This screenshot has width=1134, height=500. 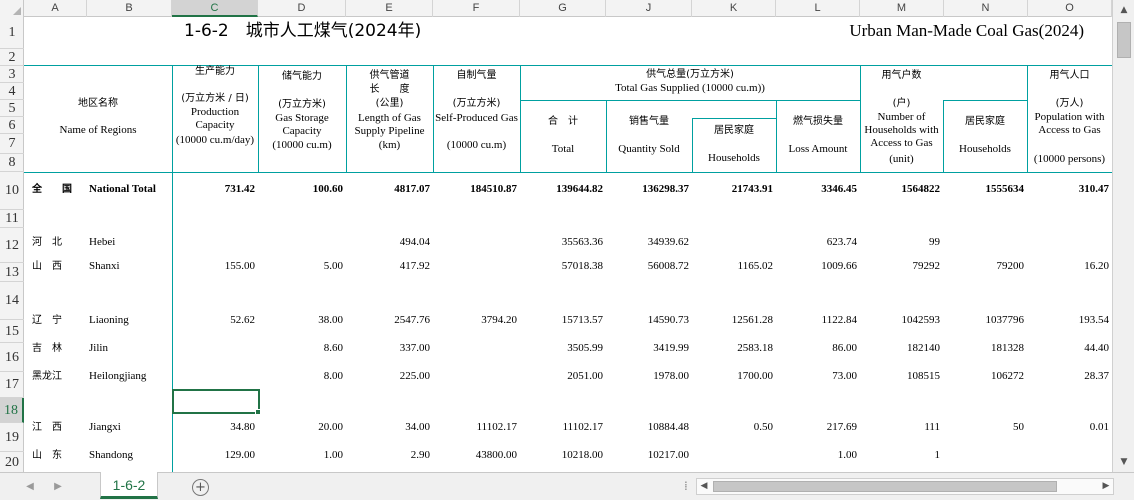 I want to click on data-cell-users: 182140, so click(x=900, y=348).